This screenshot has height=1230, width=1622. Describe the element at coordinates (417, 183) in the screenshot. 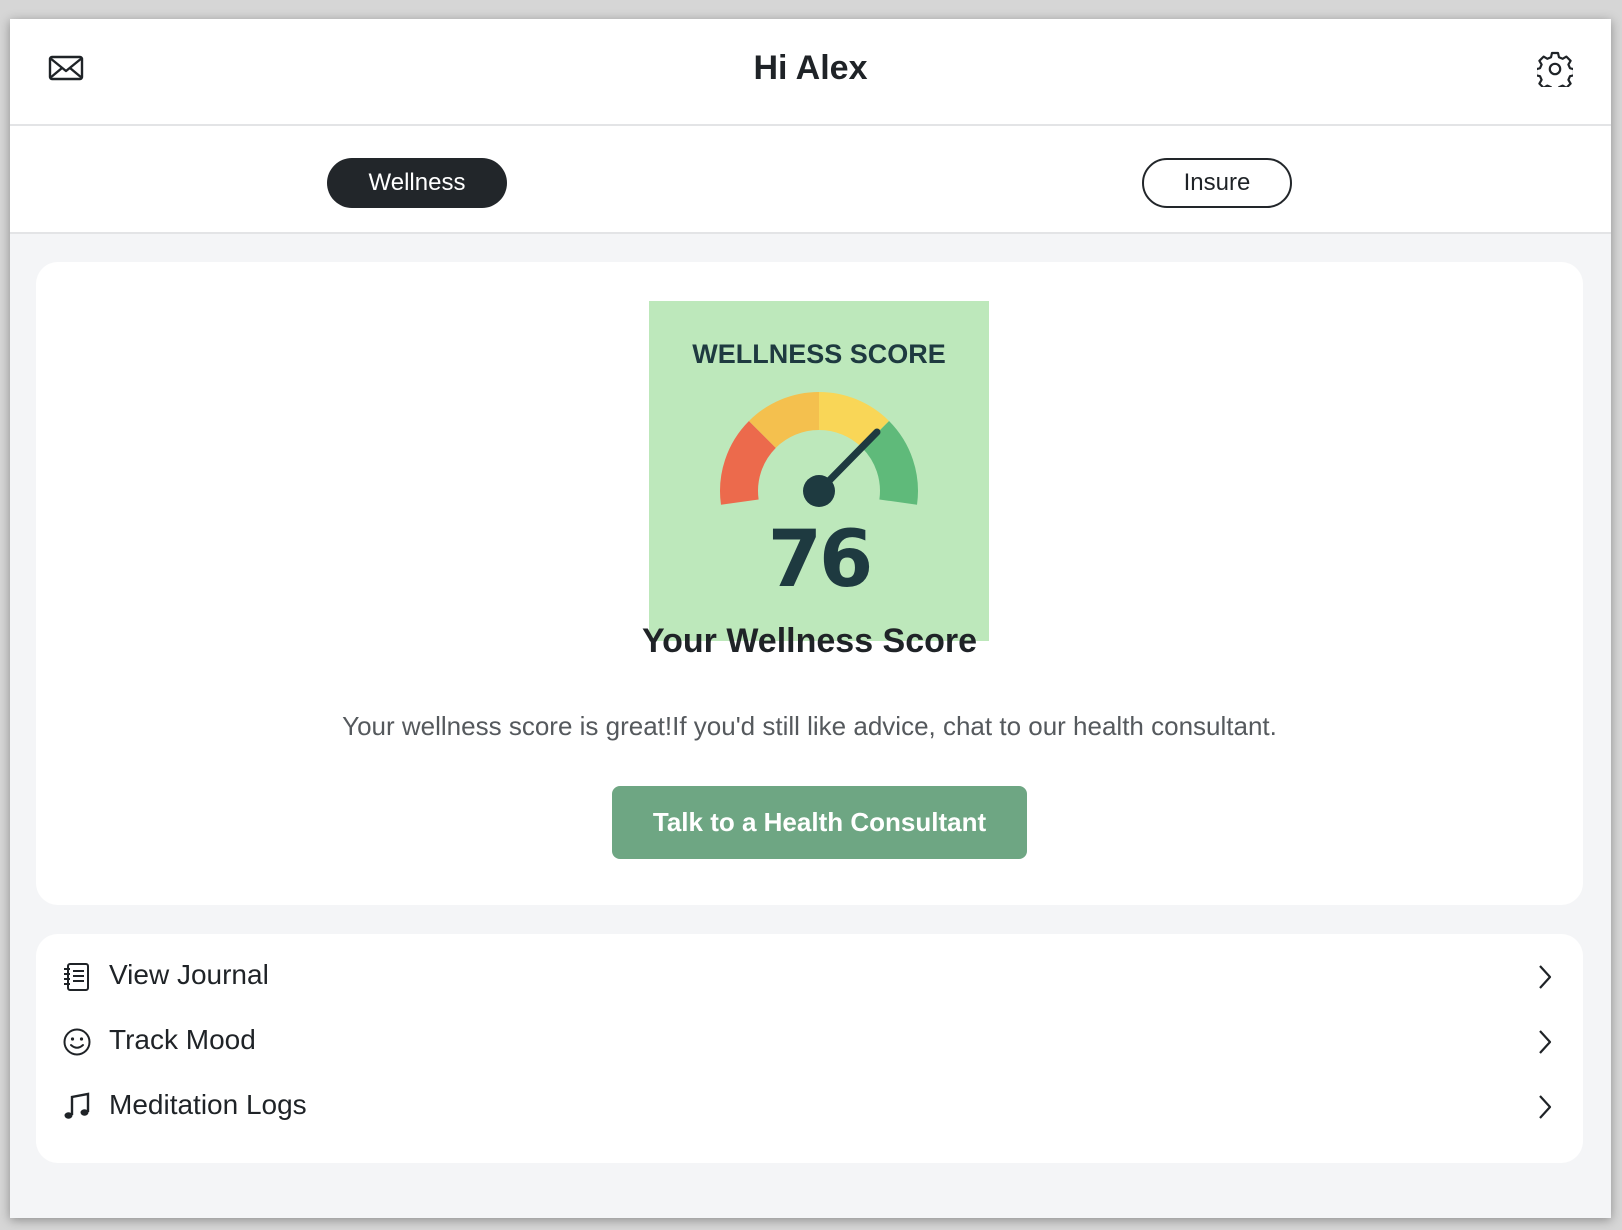

I see `tab-wellness: Wellness` at that location.